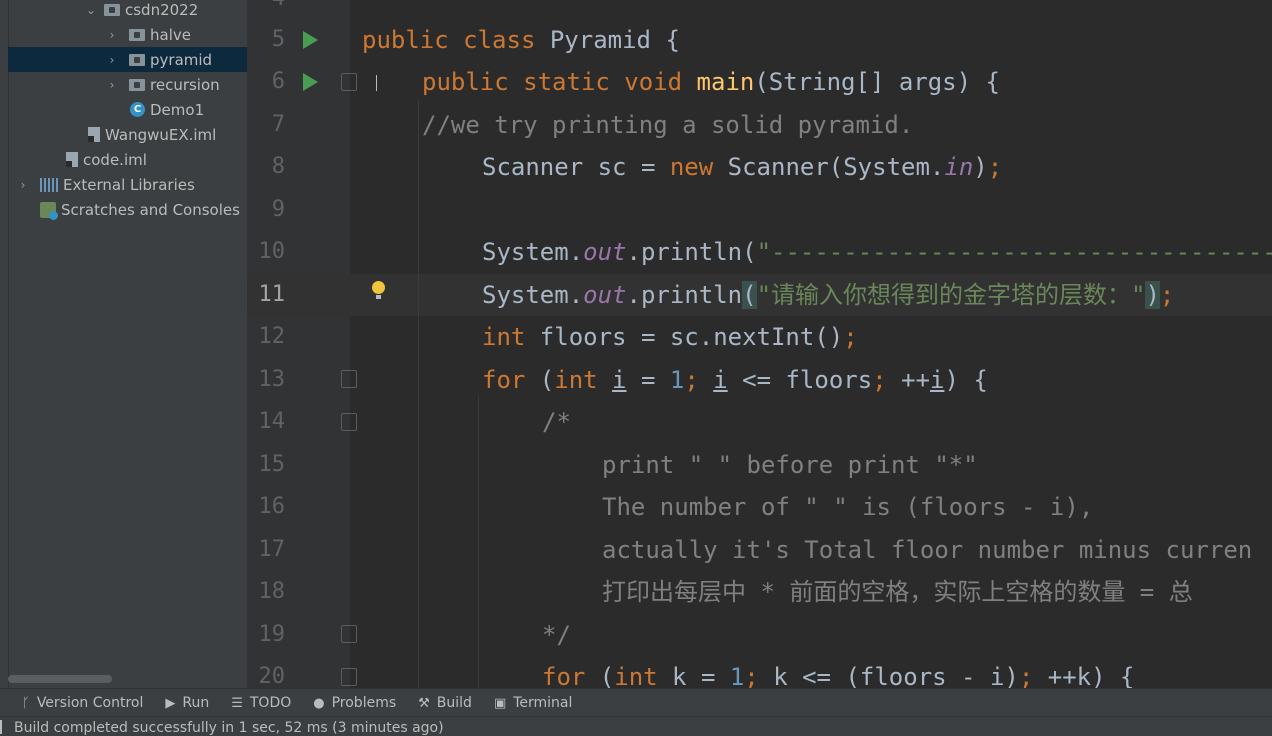  I want to click on horizontal-scrollbar, so click(60, 679).